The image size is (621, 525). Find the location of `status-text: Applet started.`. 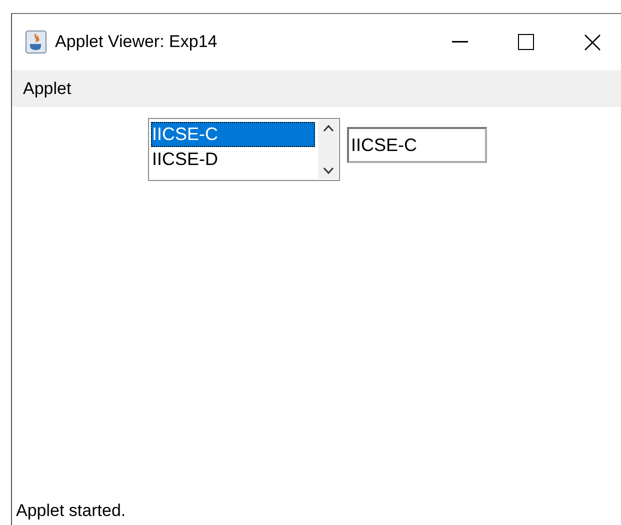

status-text: Applet started. is located at coordinates (71, 511).